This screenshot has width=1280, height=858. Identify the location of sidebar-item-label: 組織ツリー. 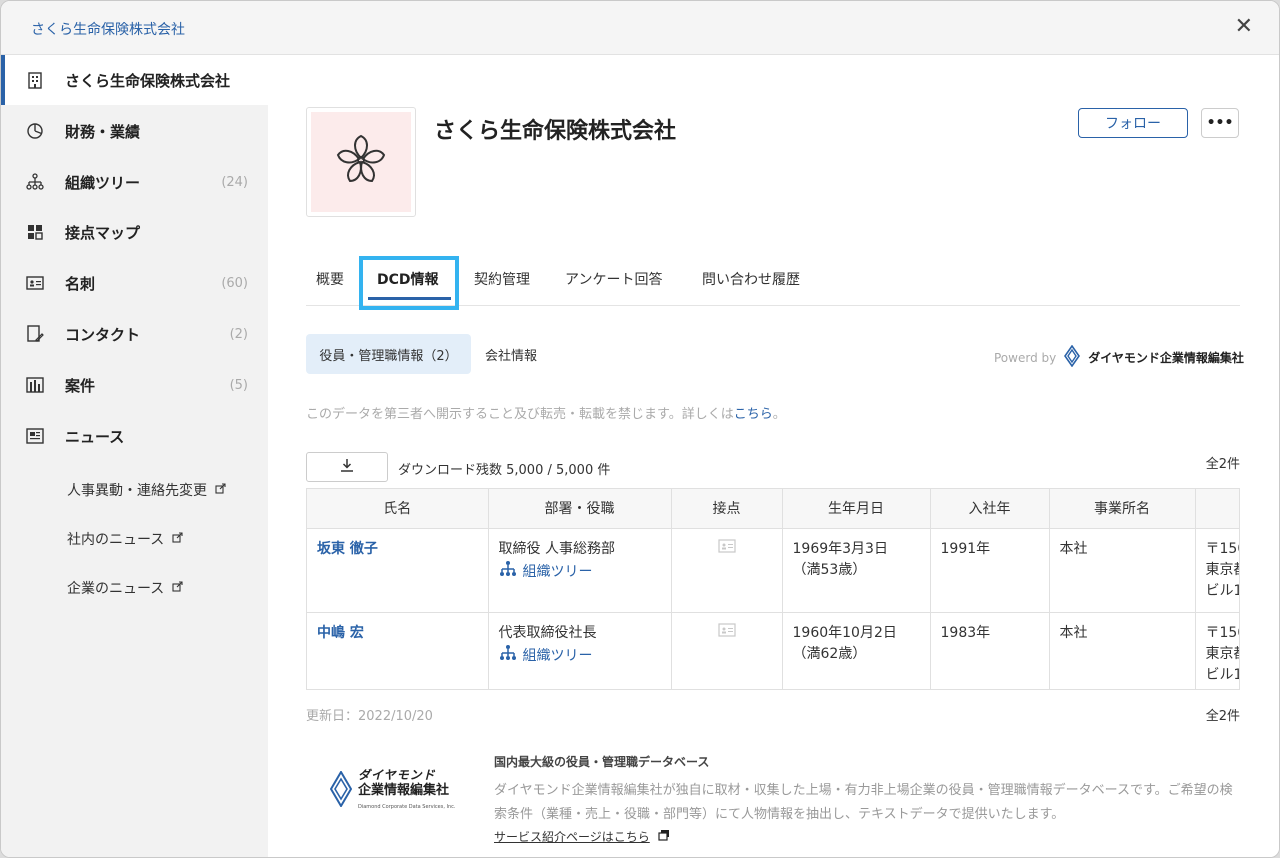
(103, 182).